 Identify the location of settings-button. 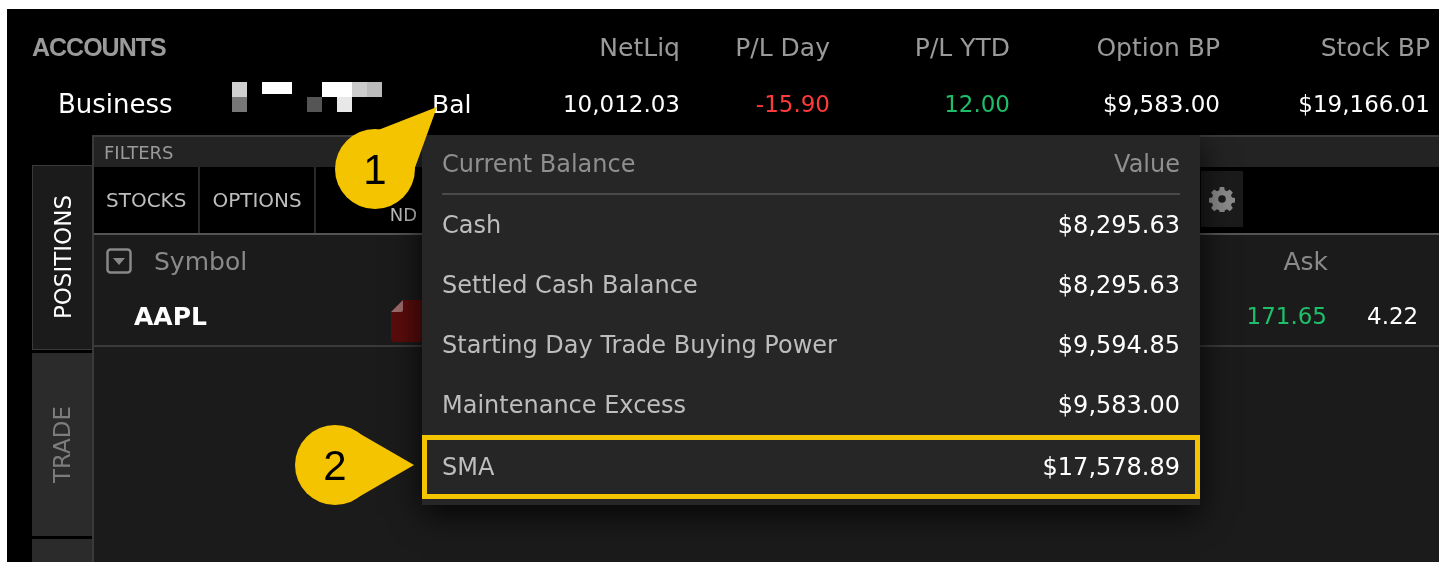
(1222, 199).